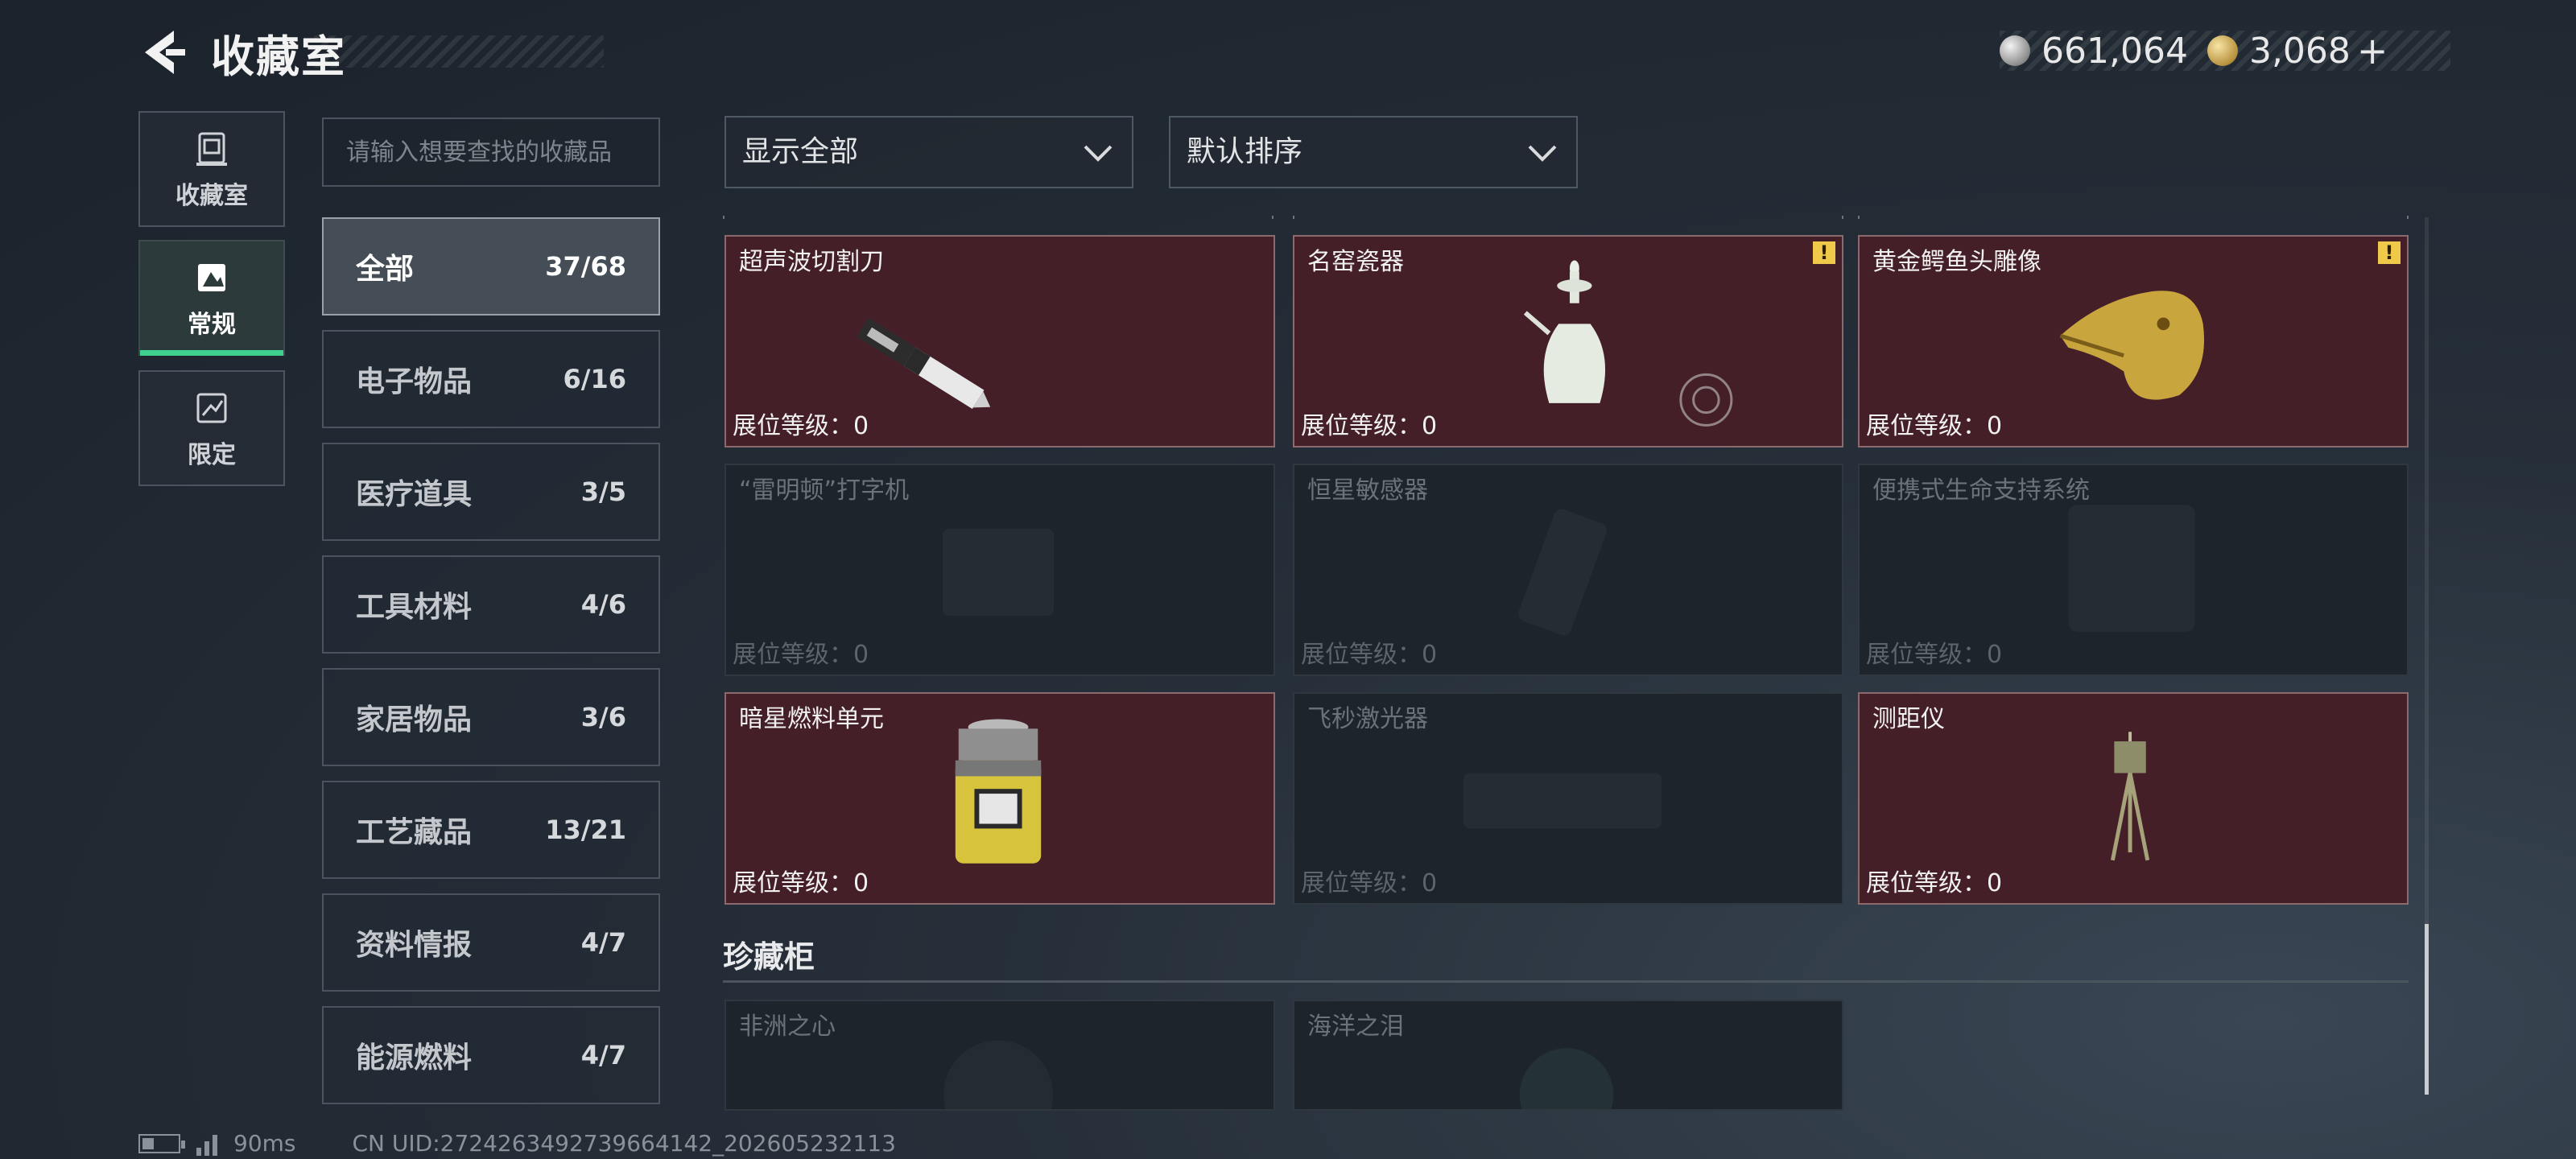 This screenshot has width=2576, height=1159. Describe the element at coordinates (1568, 1055) in the screenshot. I see `treasure-card-locked: 海洋之泪` at that location.